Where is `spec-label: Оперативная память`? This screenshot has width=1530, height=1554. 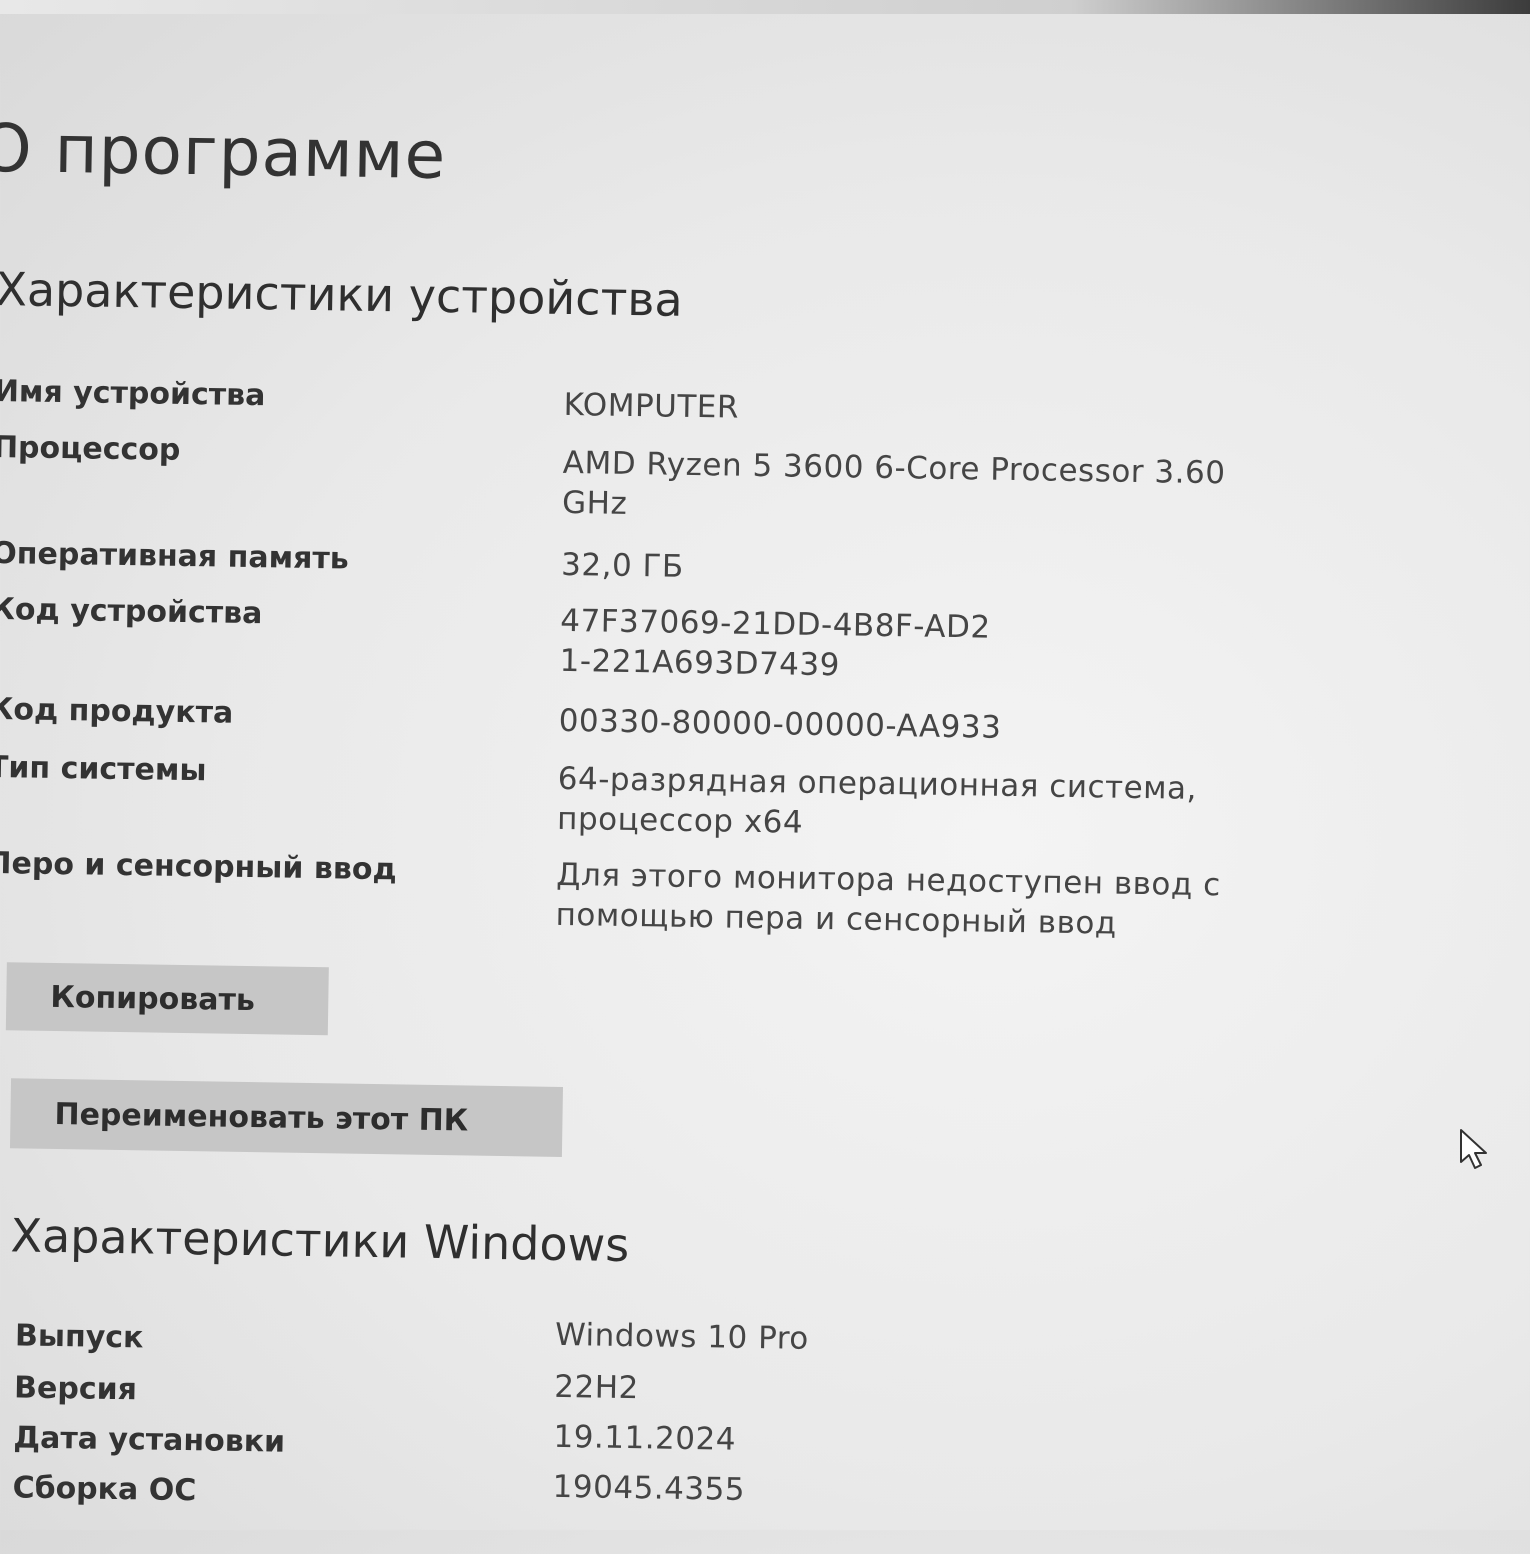
spec-label: Оперативная память is located at coordinates (175, 556).